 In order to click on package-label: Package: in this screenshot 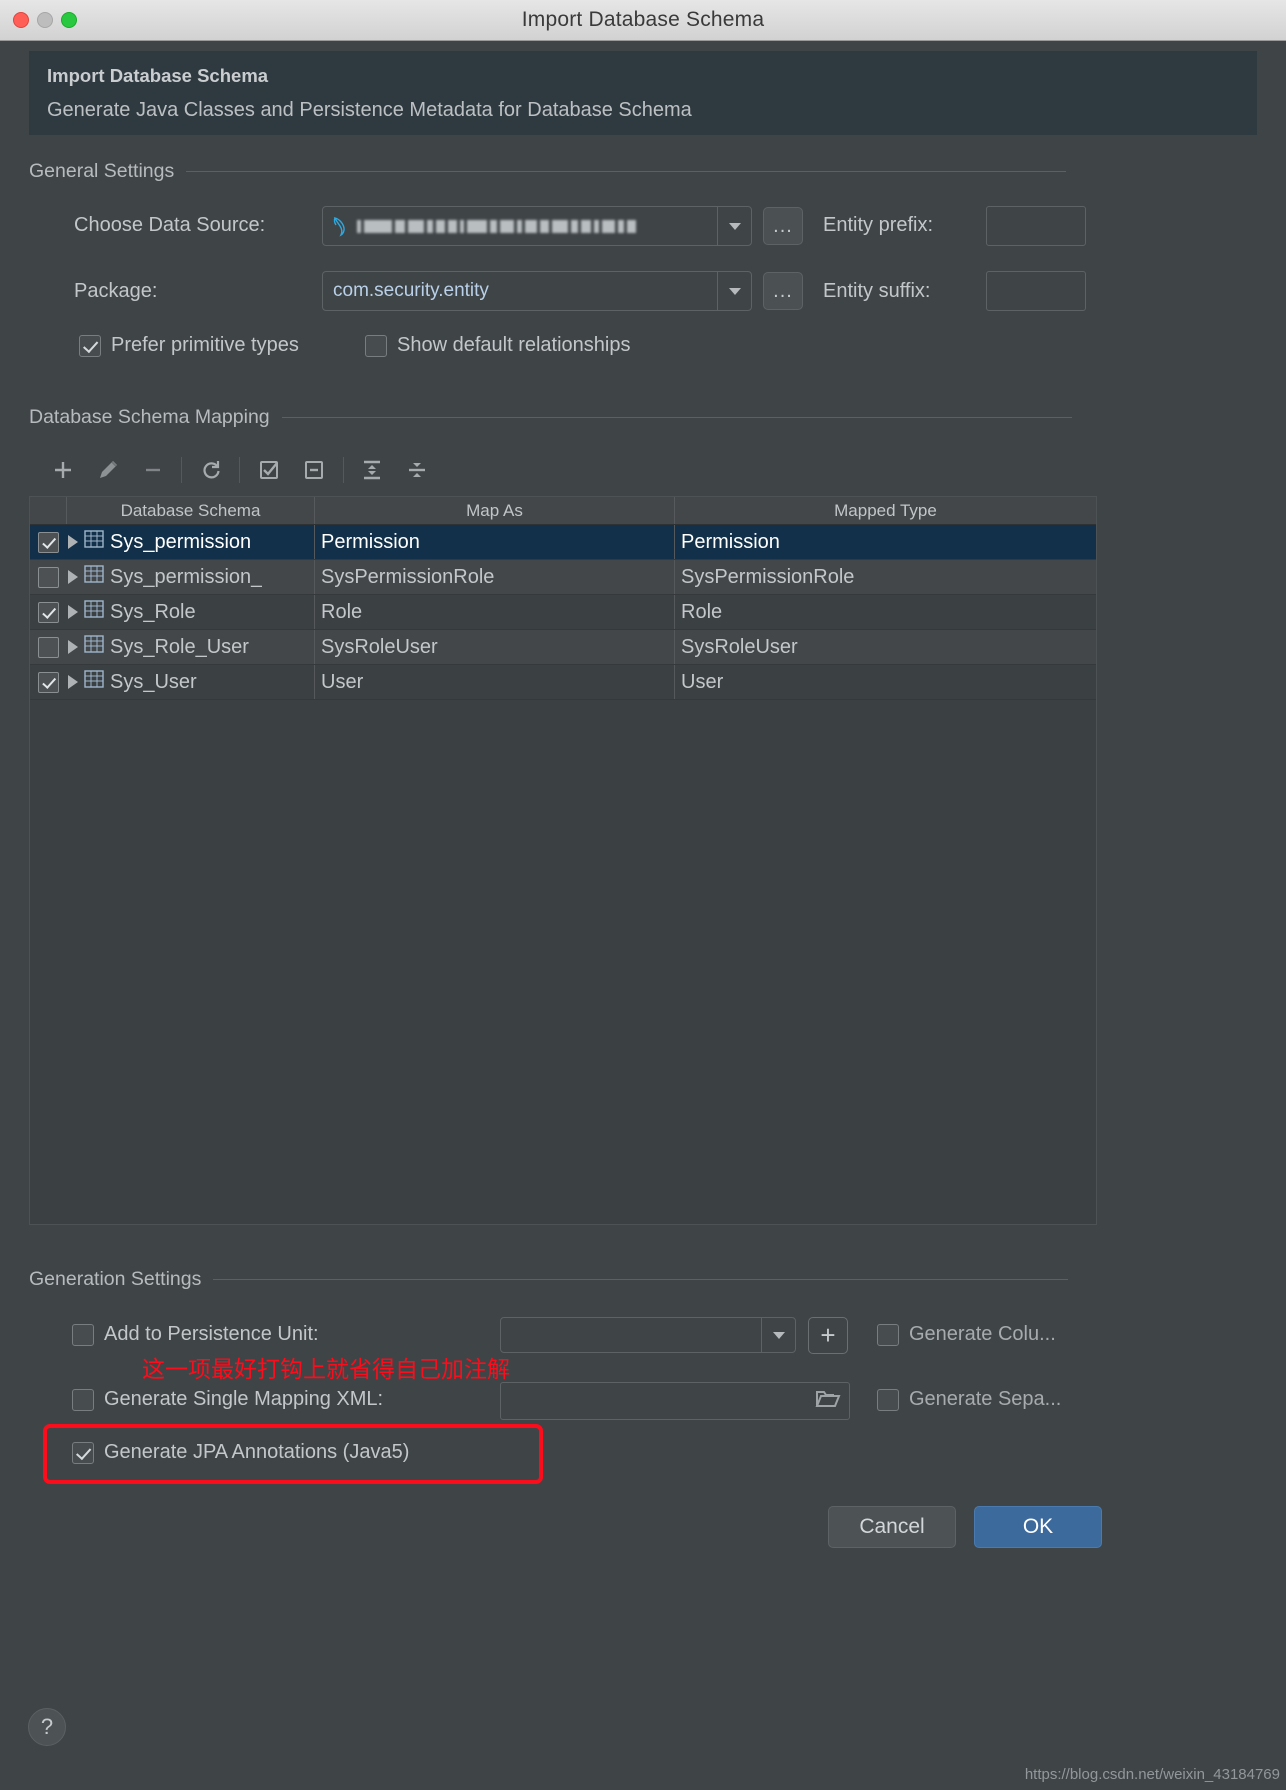, I will do `click(116, 291)`.